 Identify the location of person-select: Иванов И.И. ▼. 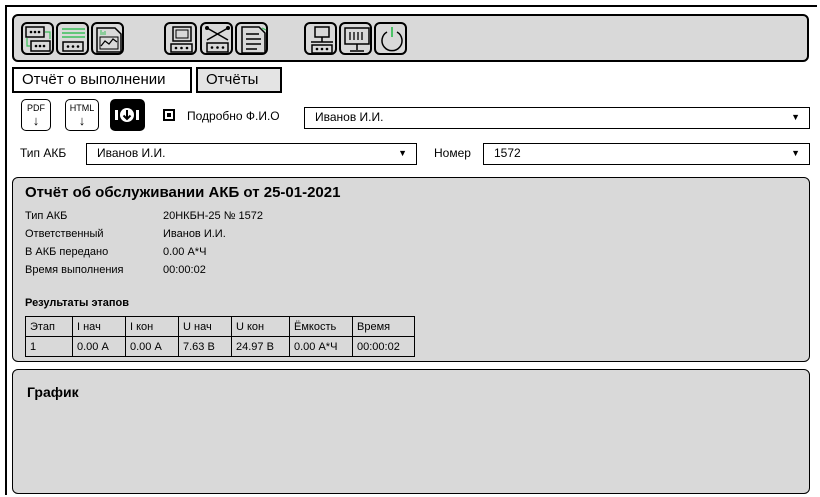
(557, 118).